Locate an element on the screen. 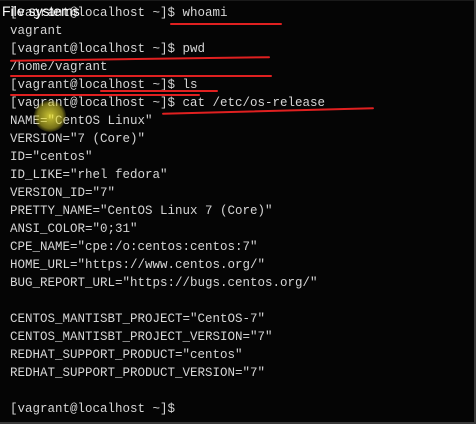 The image size is (476, 424). terminal-line-output: ANSI_COLOR="0;31" is located at coordinates (74, 229).